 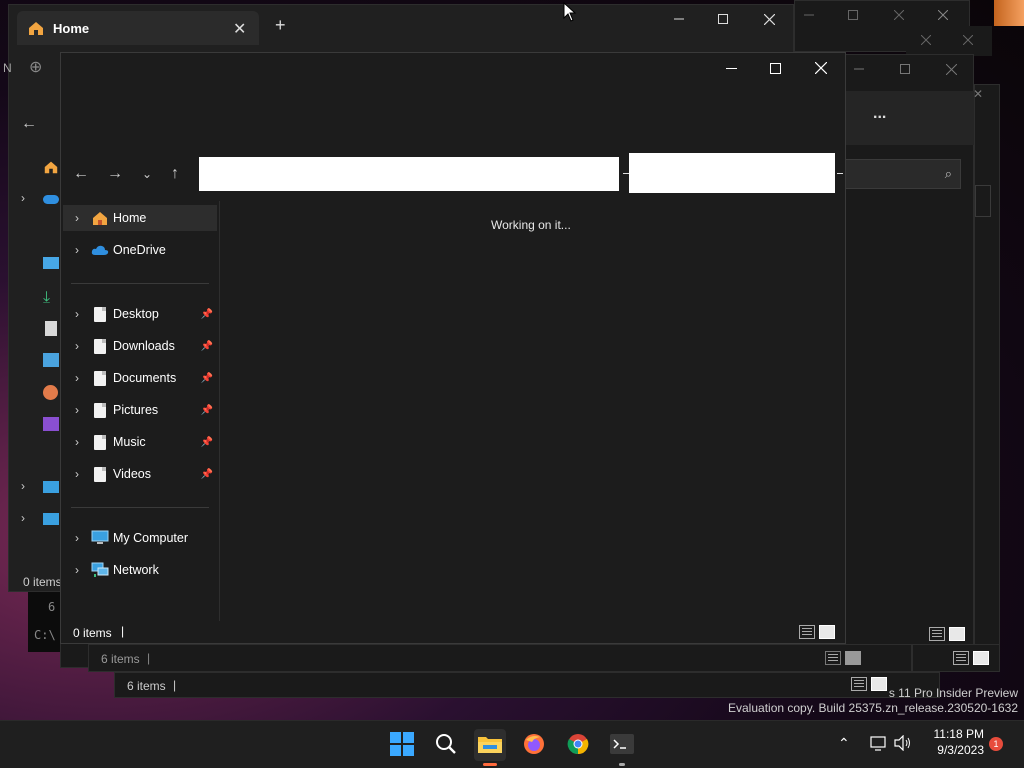 I want to click on active-indicator, so click(x=490, y=764).